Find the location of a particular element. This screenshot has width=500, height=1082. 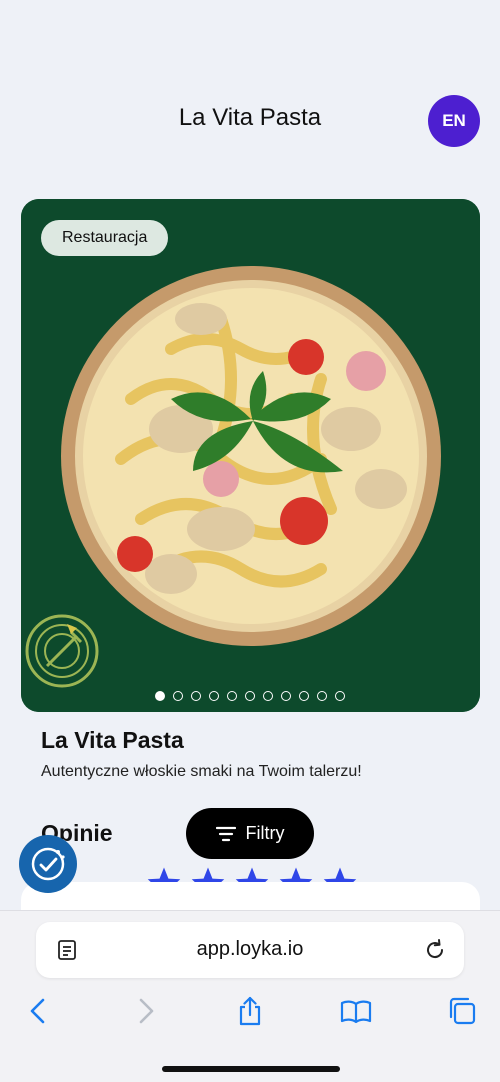

back-icon is located at coordinates (38, 1011).